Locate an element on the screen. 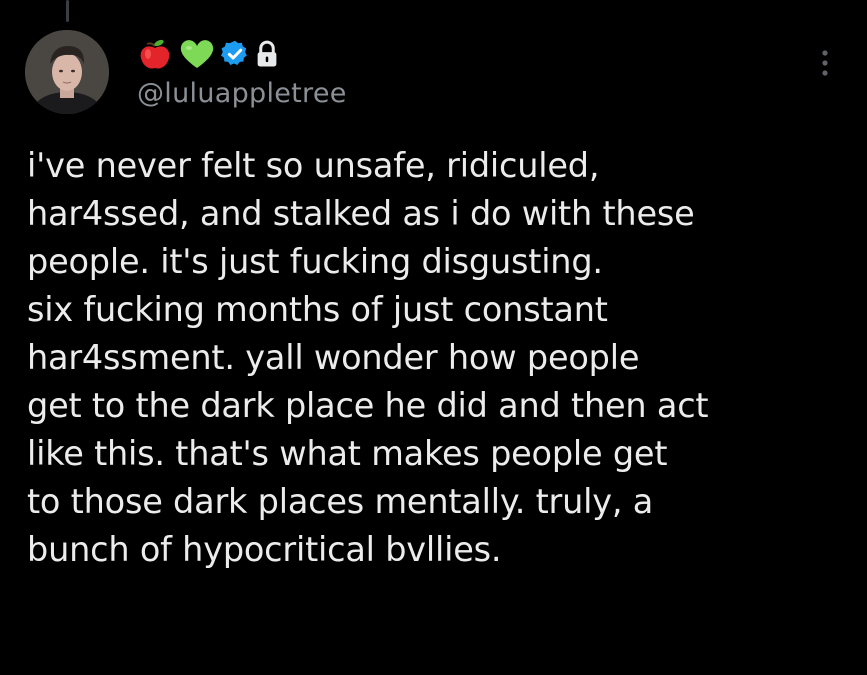 The height and width of the screenshot is (675, 867). lock-icon is located at coordinates (267, 54).